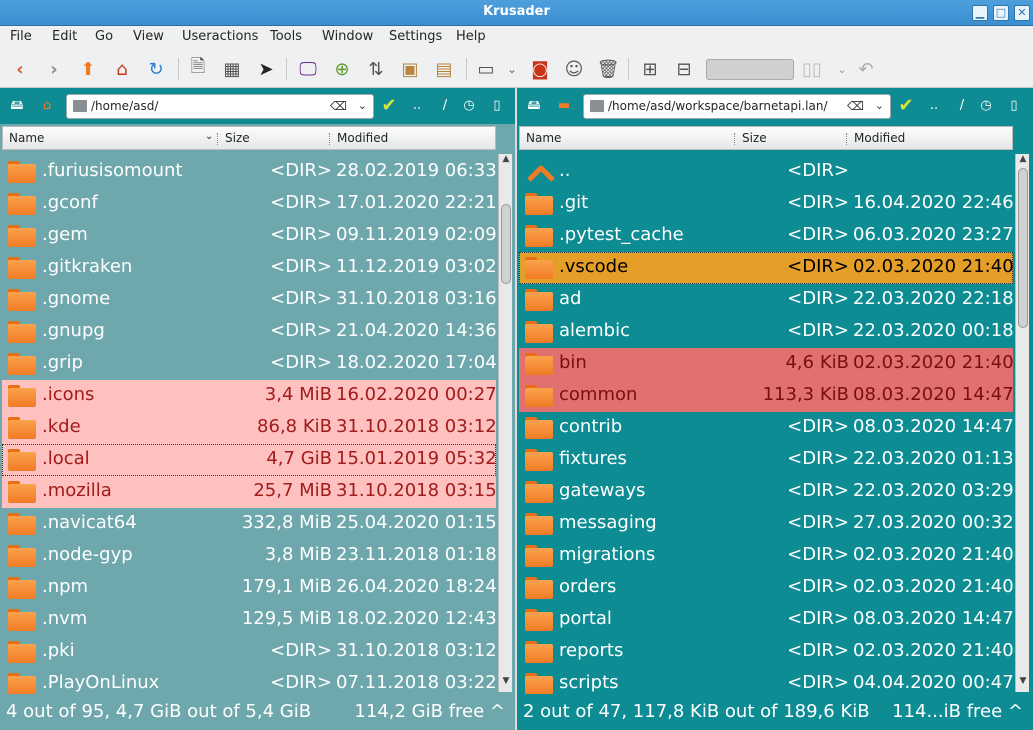  I want to click on new-document-icon: 🗎, so click(198, 68).